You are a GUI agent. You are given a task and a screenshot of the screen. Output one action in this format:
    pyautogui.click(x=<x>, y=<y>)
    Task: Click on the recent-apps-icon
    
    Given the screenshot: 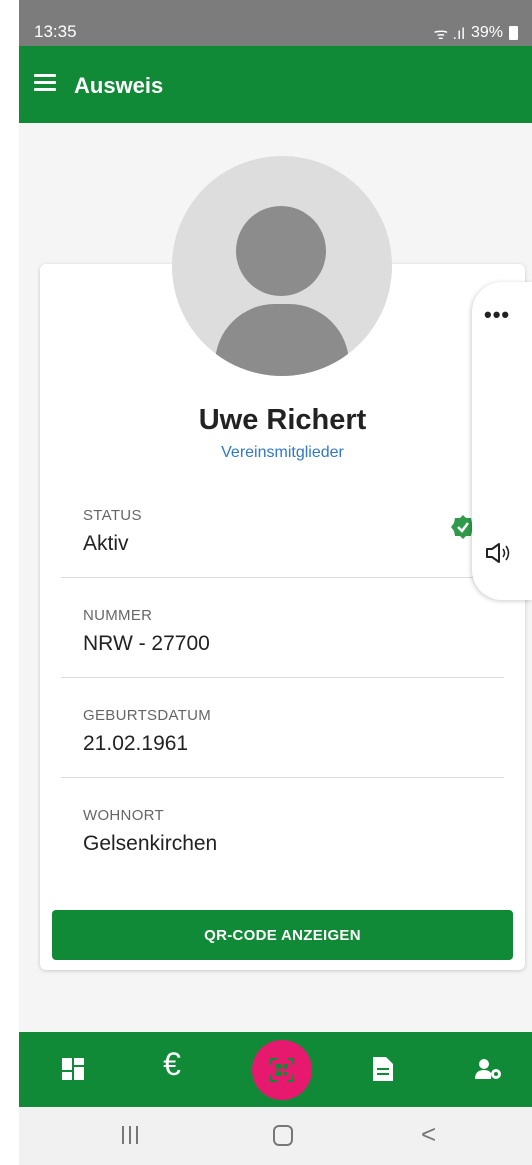 What is the action you would take?
    pyautogui.click(x=131, y=1136)
    